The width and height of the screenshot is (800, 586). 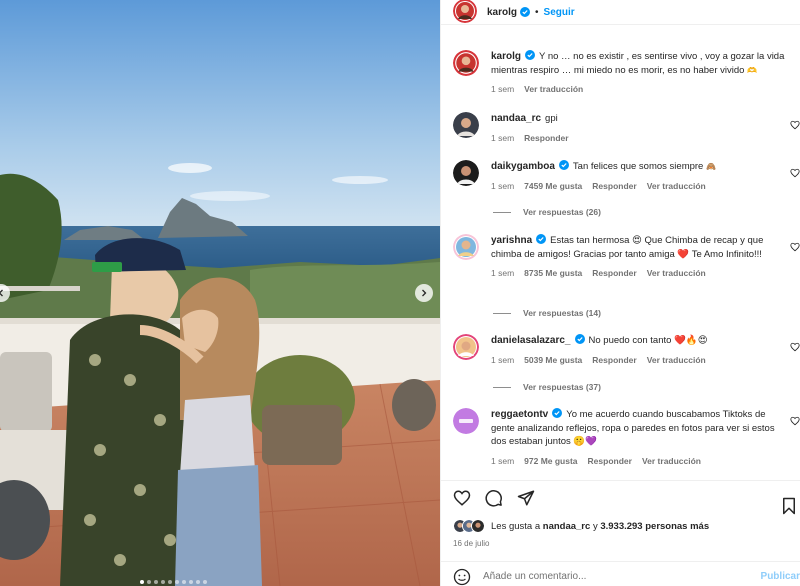 What do you see at coordinates (654, 526) in the screenshot?
I see `likes-count: 3.933.293 personas más` at bounding box center [654, 526].